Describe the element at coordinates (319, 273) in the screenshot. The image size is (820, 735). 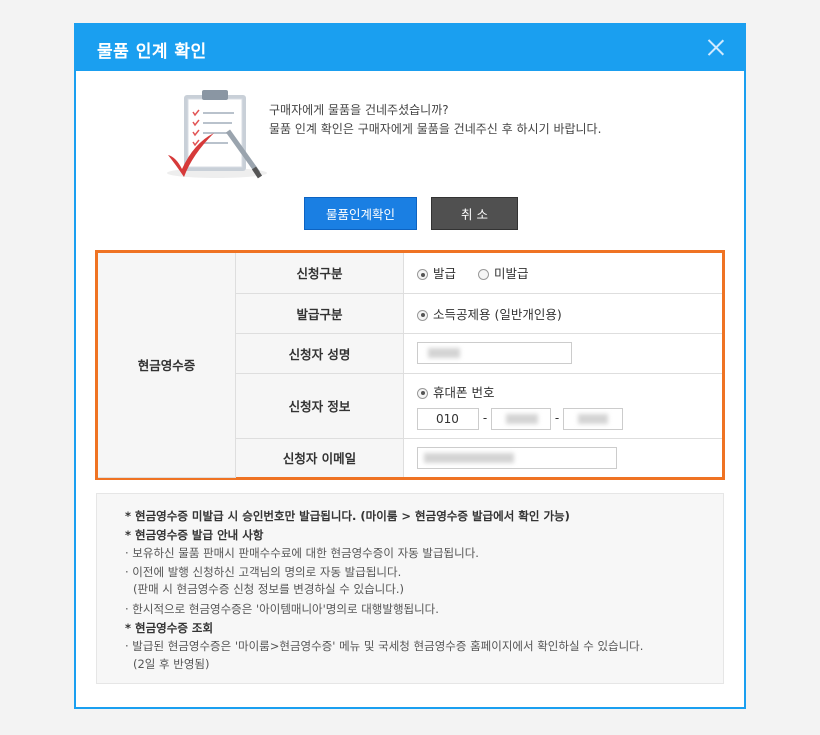
I see `request-type-label: 신청구분` at that location.